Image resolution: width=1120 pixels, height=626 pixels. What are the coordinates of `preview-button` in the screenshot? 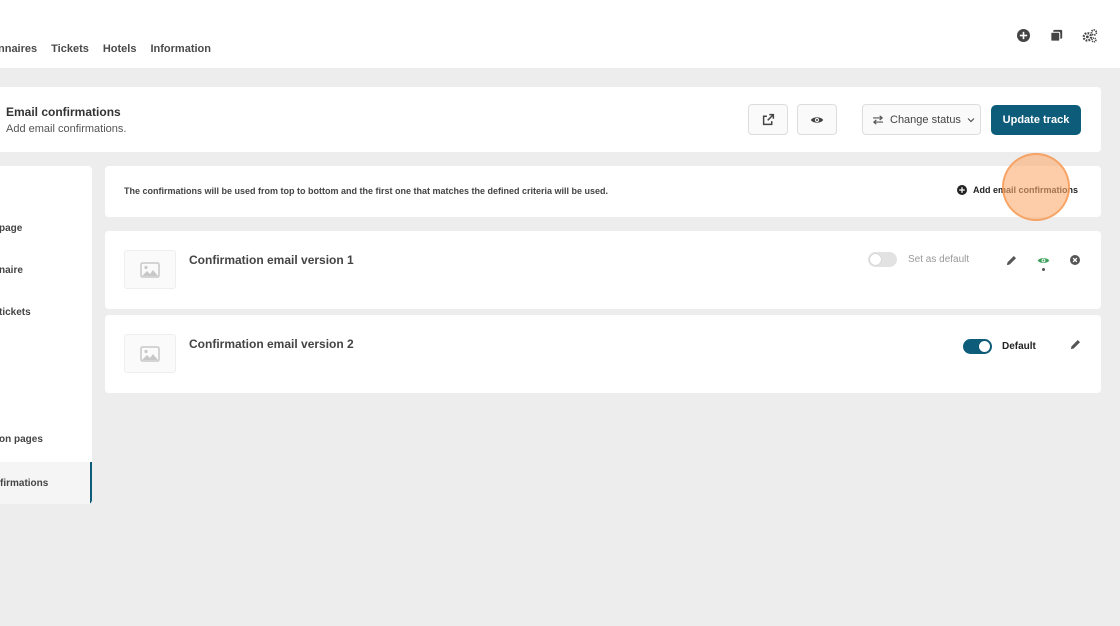 It's located at (817, 119).